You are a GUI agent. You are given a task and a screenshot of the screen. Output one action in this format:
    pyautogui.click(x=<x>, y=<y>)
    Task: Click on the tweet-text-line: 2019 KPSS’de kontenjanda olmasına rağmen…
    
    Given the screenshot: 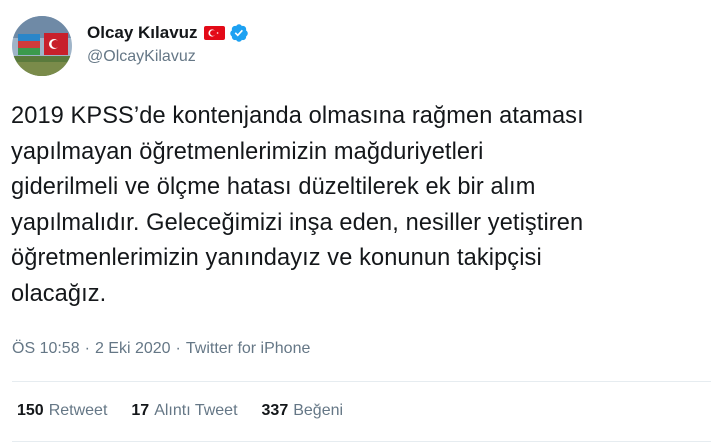 What is the action you would take?
    pyautogui.click(x=297, y=116)
    